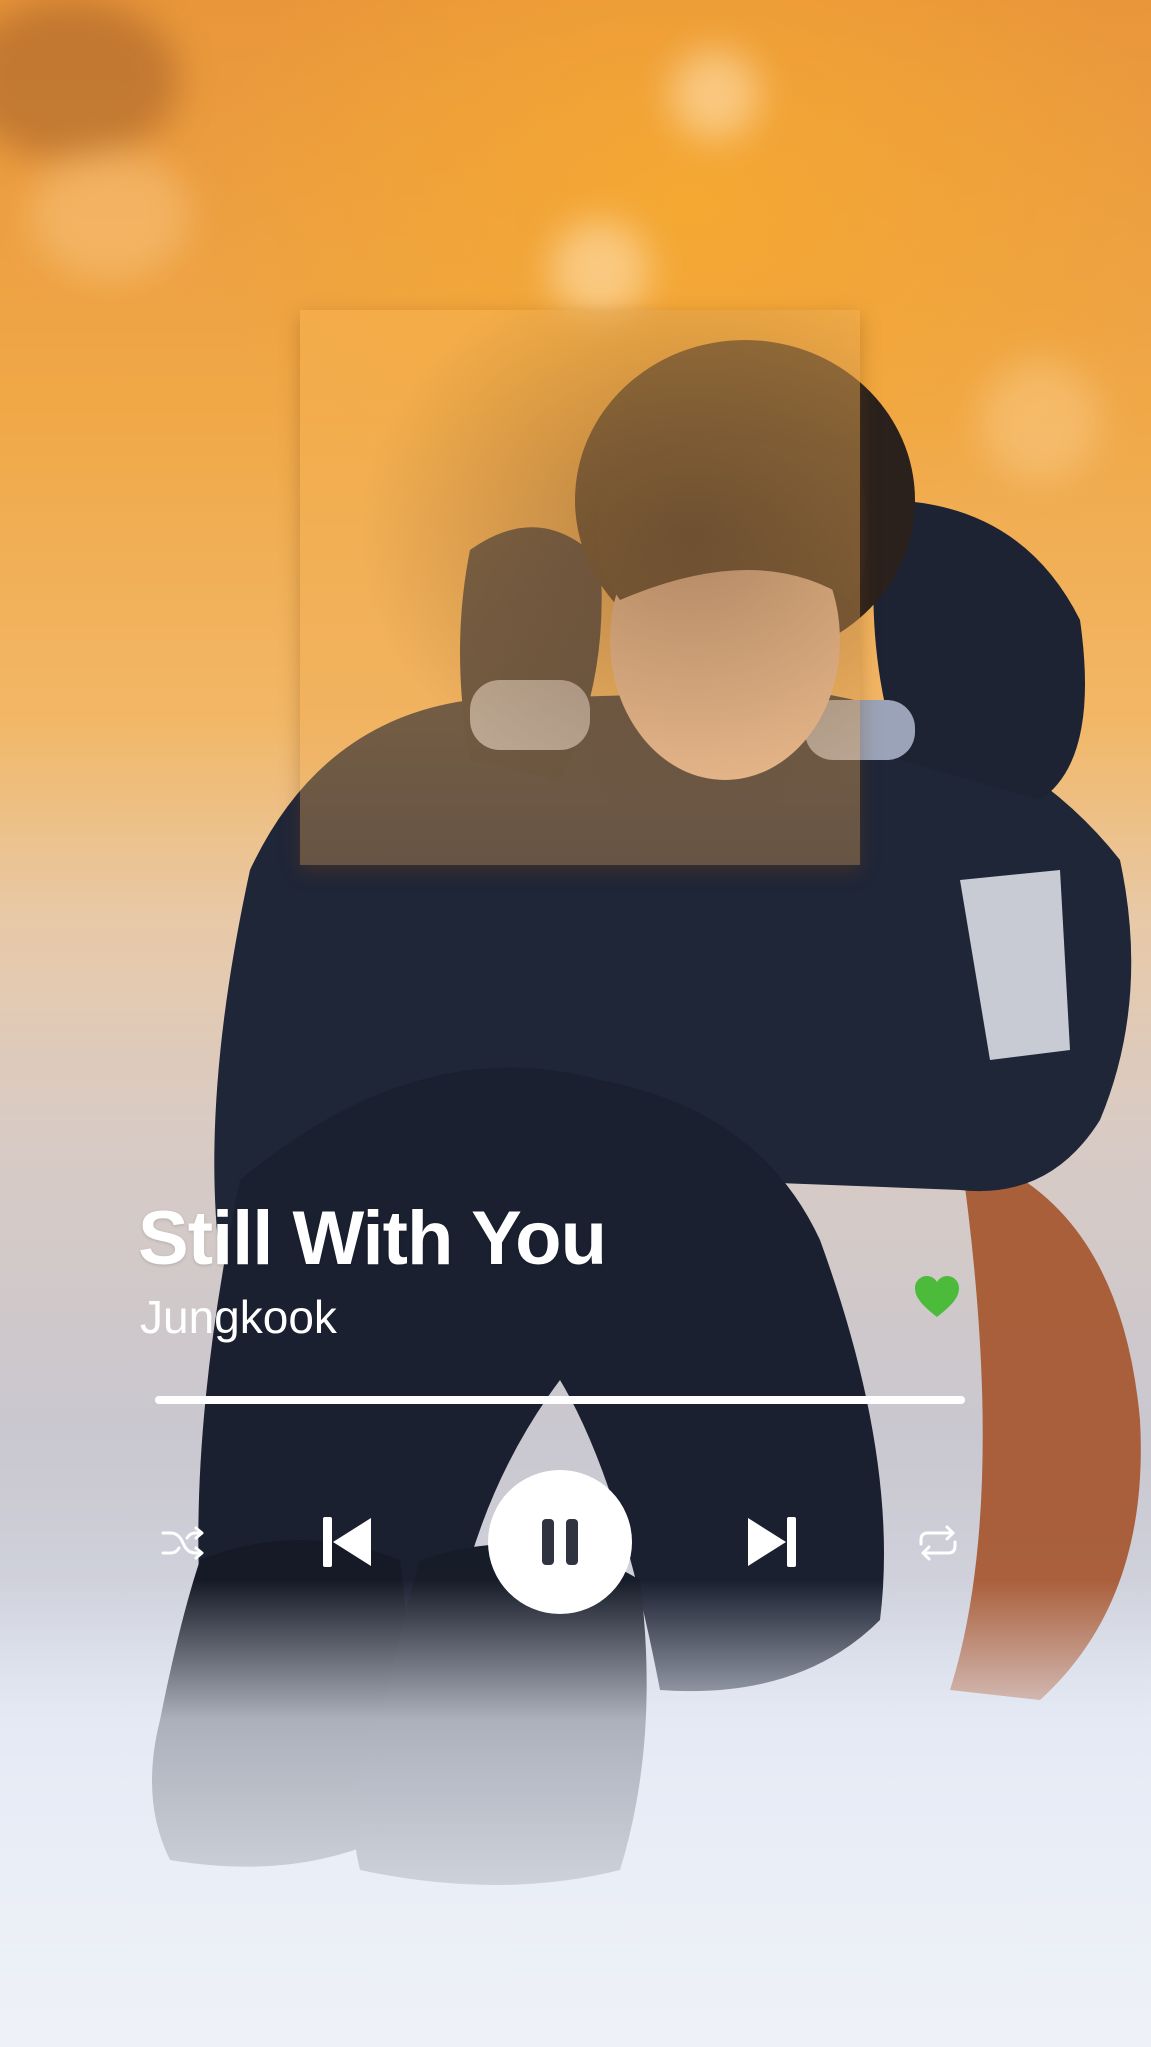 The height and width of the screenshot is (2047, 1151). I want to click on next-track-button, so click(772, 1542).